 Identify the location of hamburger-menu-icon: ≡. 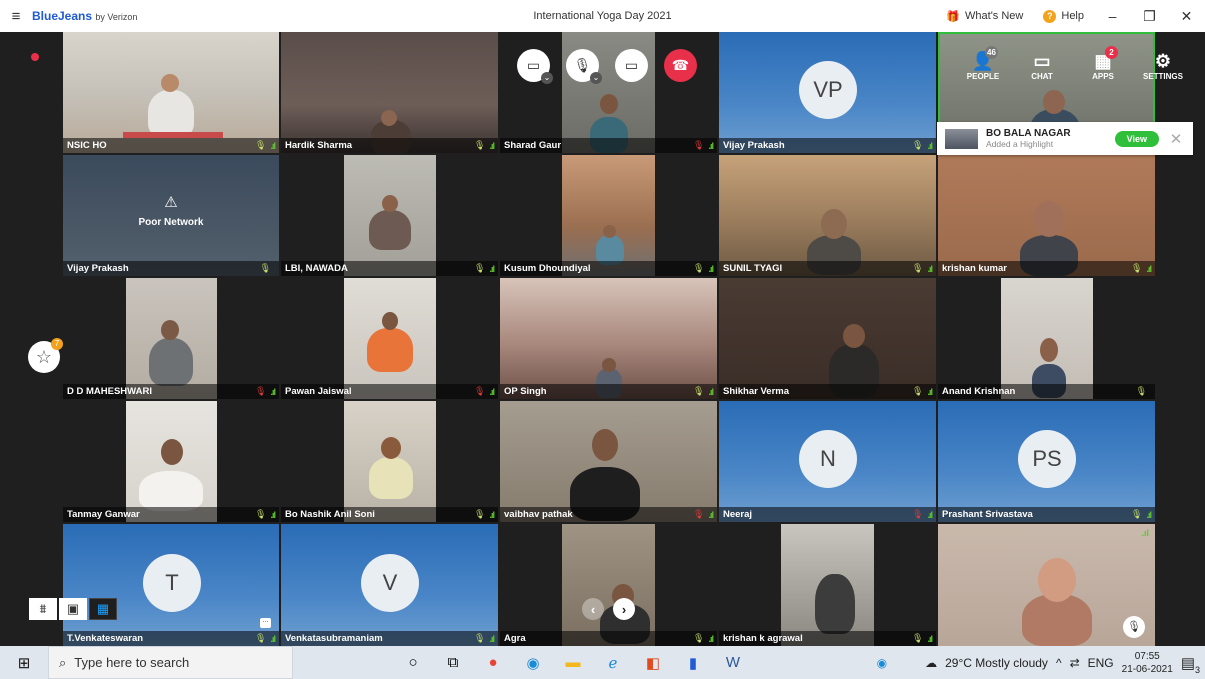
(16, 16).